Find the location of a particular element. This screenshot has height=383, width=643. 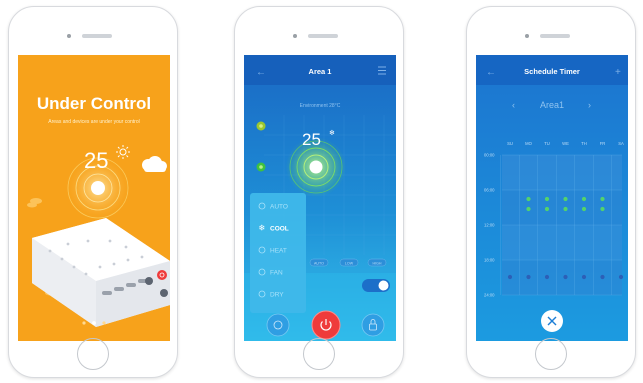

day-header: SA is located at coordinates (621, 143).